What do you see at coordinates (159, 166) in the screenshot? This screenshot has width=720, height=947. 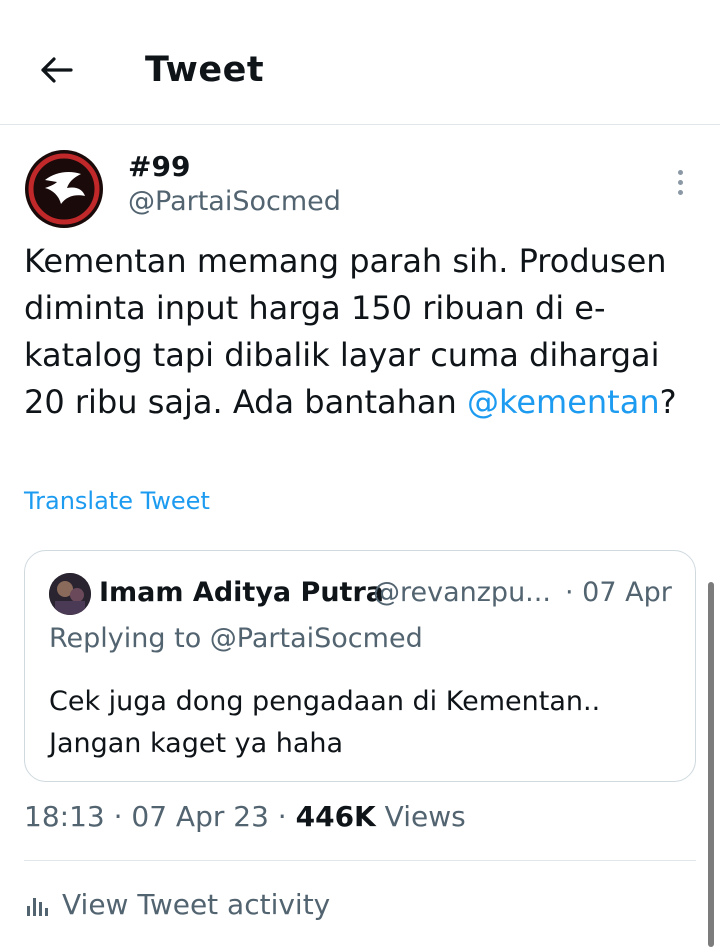 I see `display-name: #99` at bounding box center [159, 166].